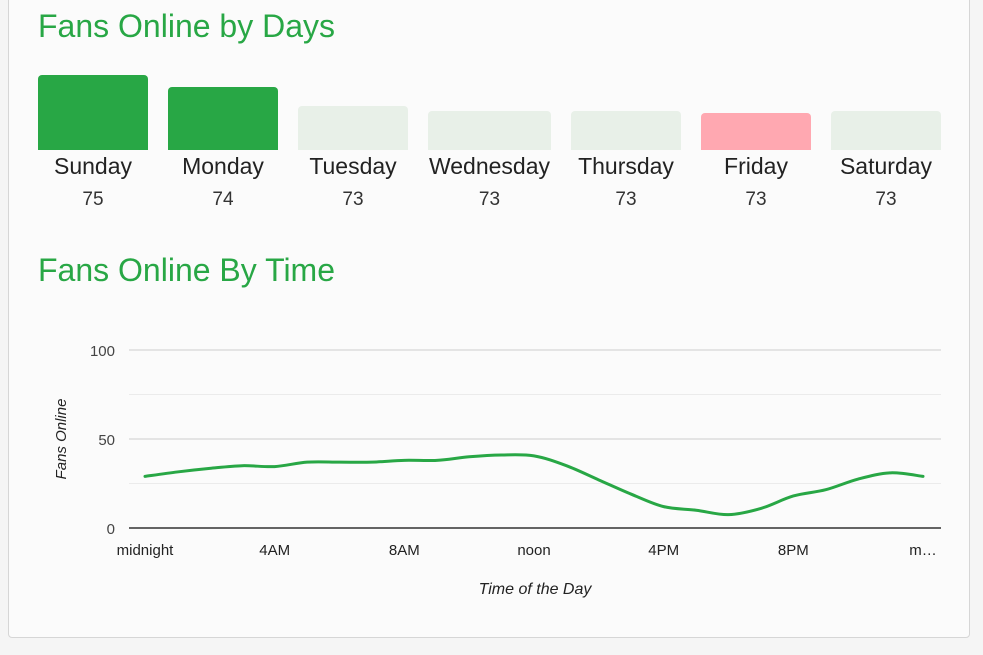  What do you see at coordinates (756, 166) in the screenshot?
I see `day-label: Friday` at bounding box center [756, 166].